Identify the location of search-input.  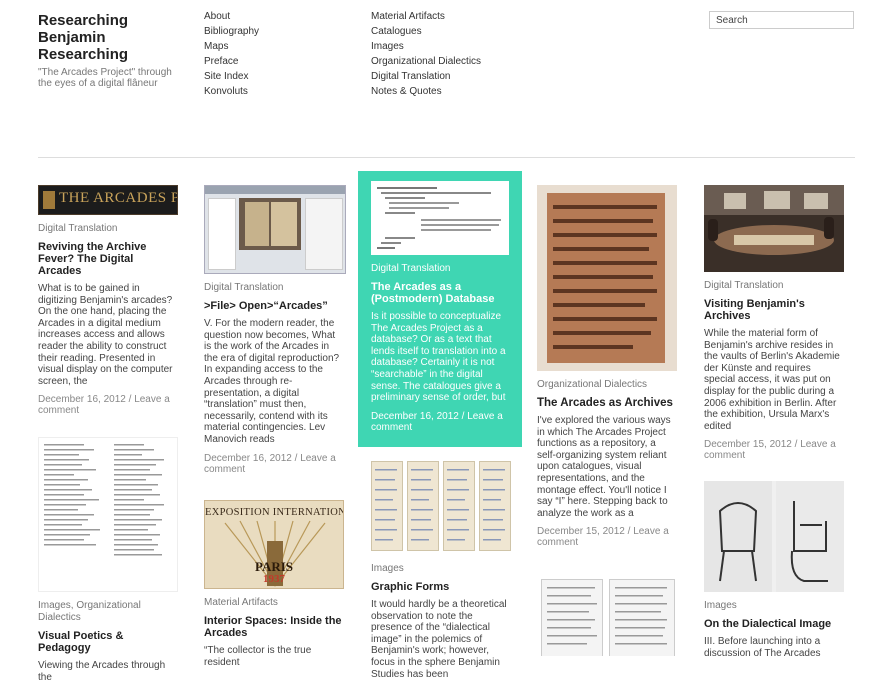
(781, 20).